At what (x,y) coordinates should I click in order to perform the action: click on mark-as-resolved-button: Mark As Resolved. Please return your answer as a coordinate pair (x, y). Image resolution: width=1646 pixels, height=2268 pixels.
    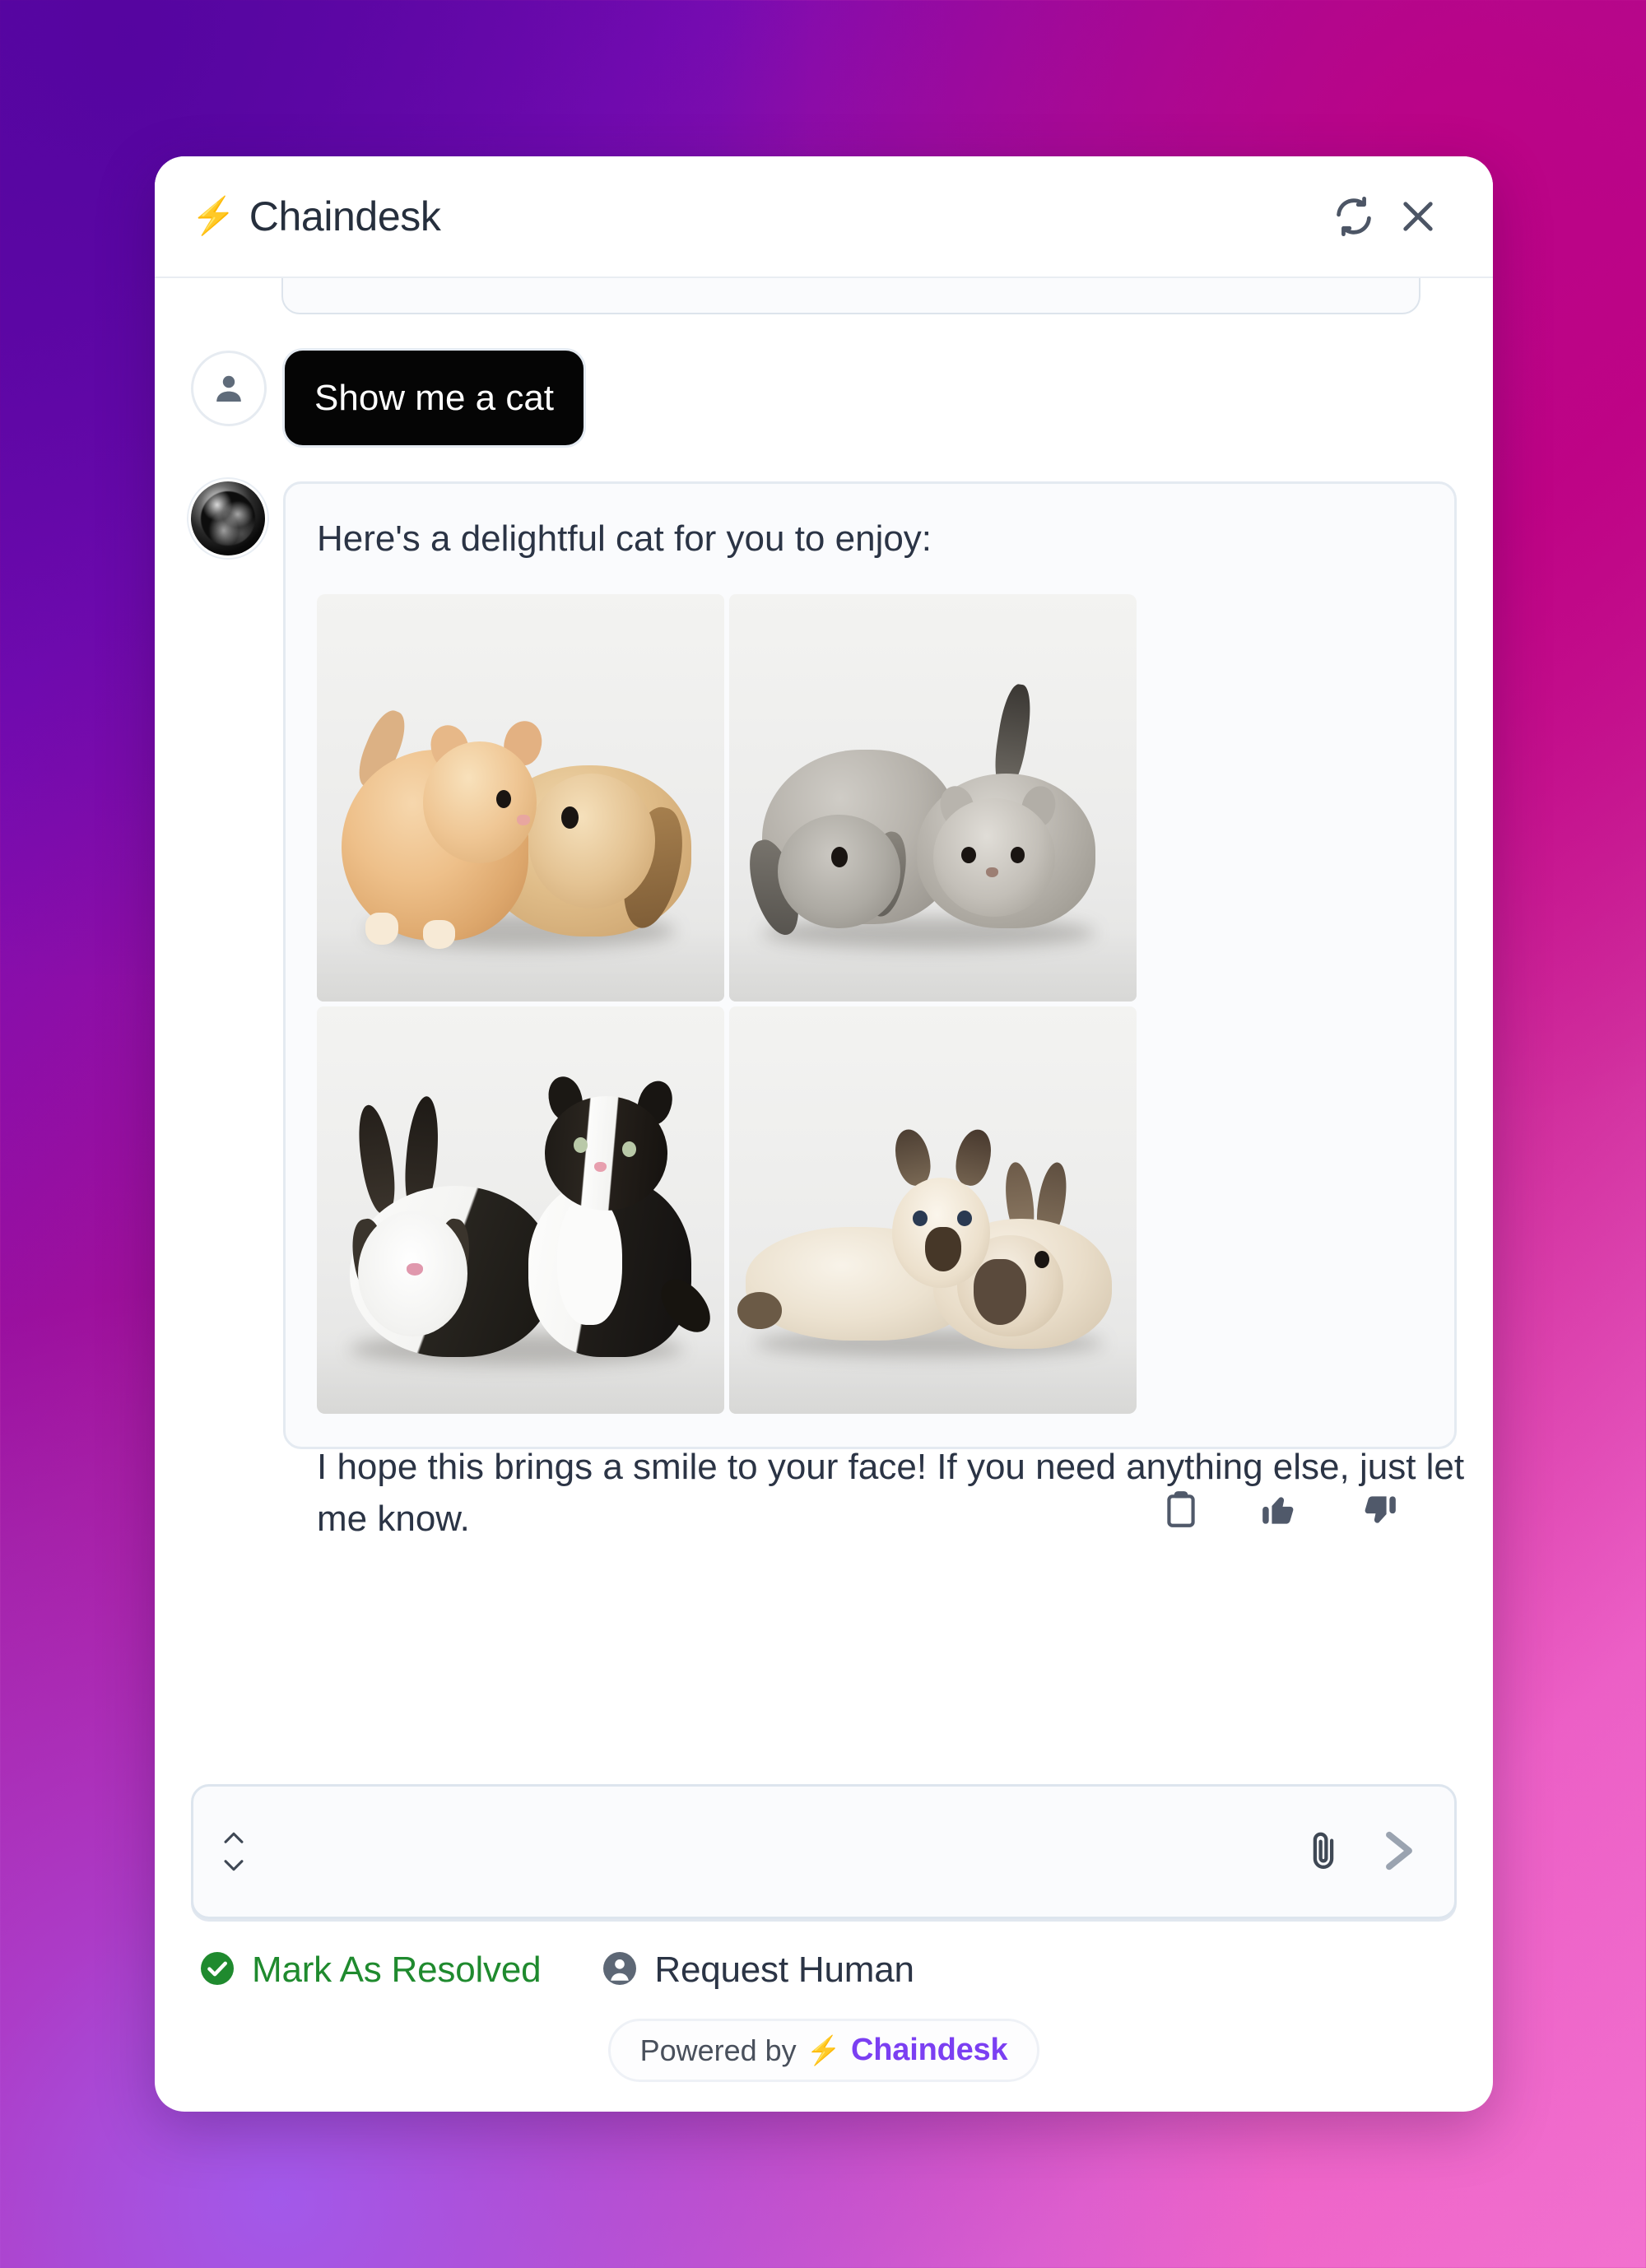
    Looking at the image, I should click on (370, 1970).